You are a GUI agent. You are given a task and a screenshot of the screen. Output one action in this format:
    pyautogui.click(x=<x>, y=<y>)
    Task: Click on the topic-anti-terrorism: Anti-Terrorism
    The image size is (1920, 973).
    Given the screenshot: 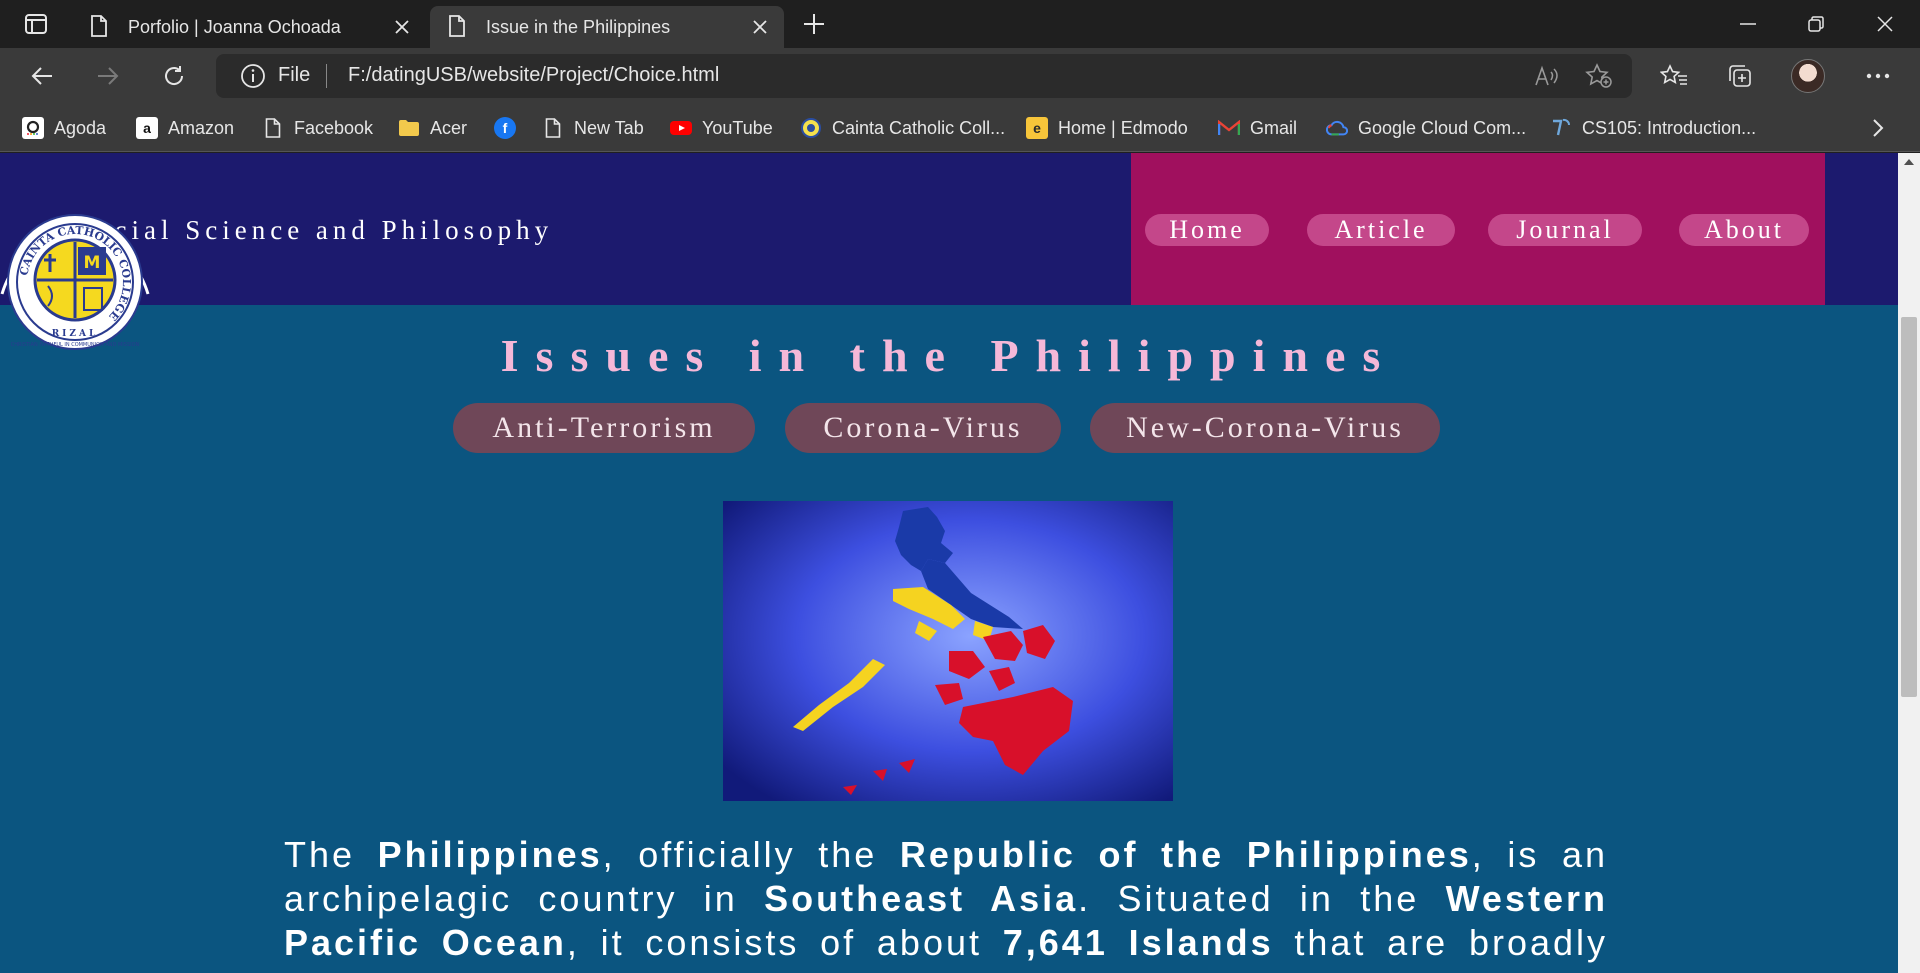 What is the action you would take?
    pyautogui.click(x=604, y=428)
    